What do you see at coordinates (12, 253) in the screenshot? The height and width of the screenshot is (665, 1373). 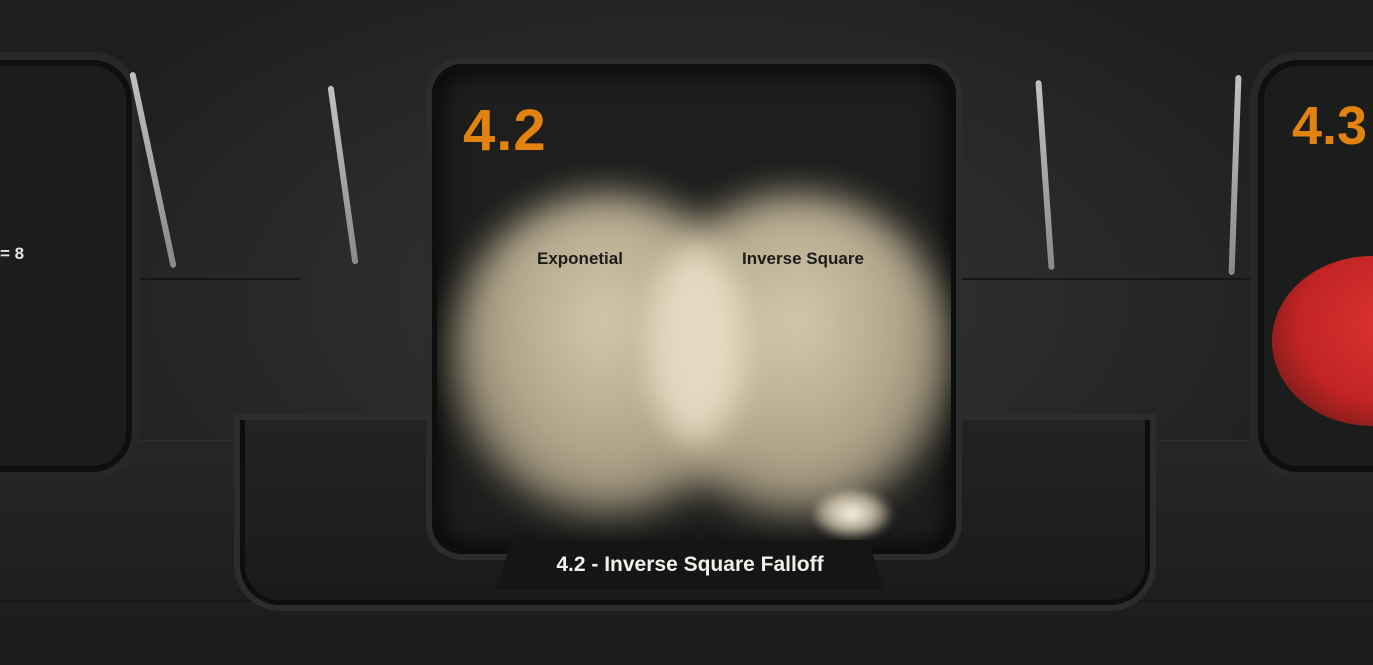 I see `left-panel-partial-label: = 8` at bounding box center [12, 253].